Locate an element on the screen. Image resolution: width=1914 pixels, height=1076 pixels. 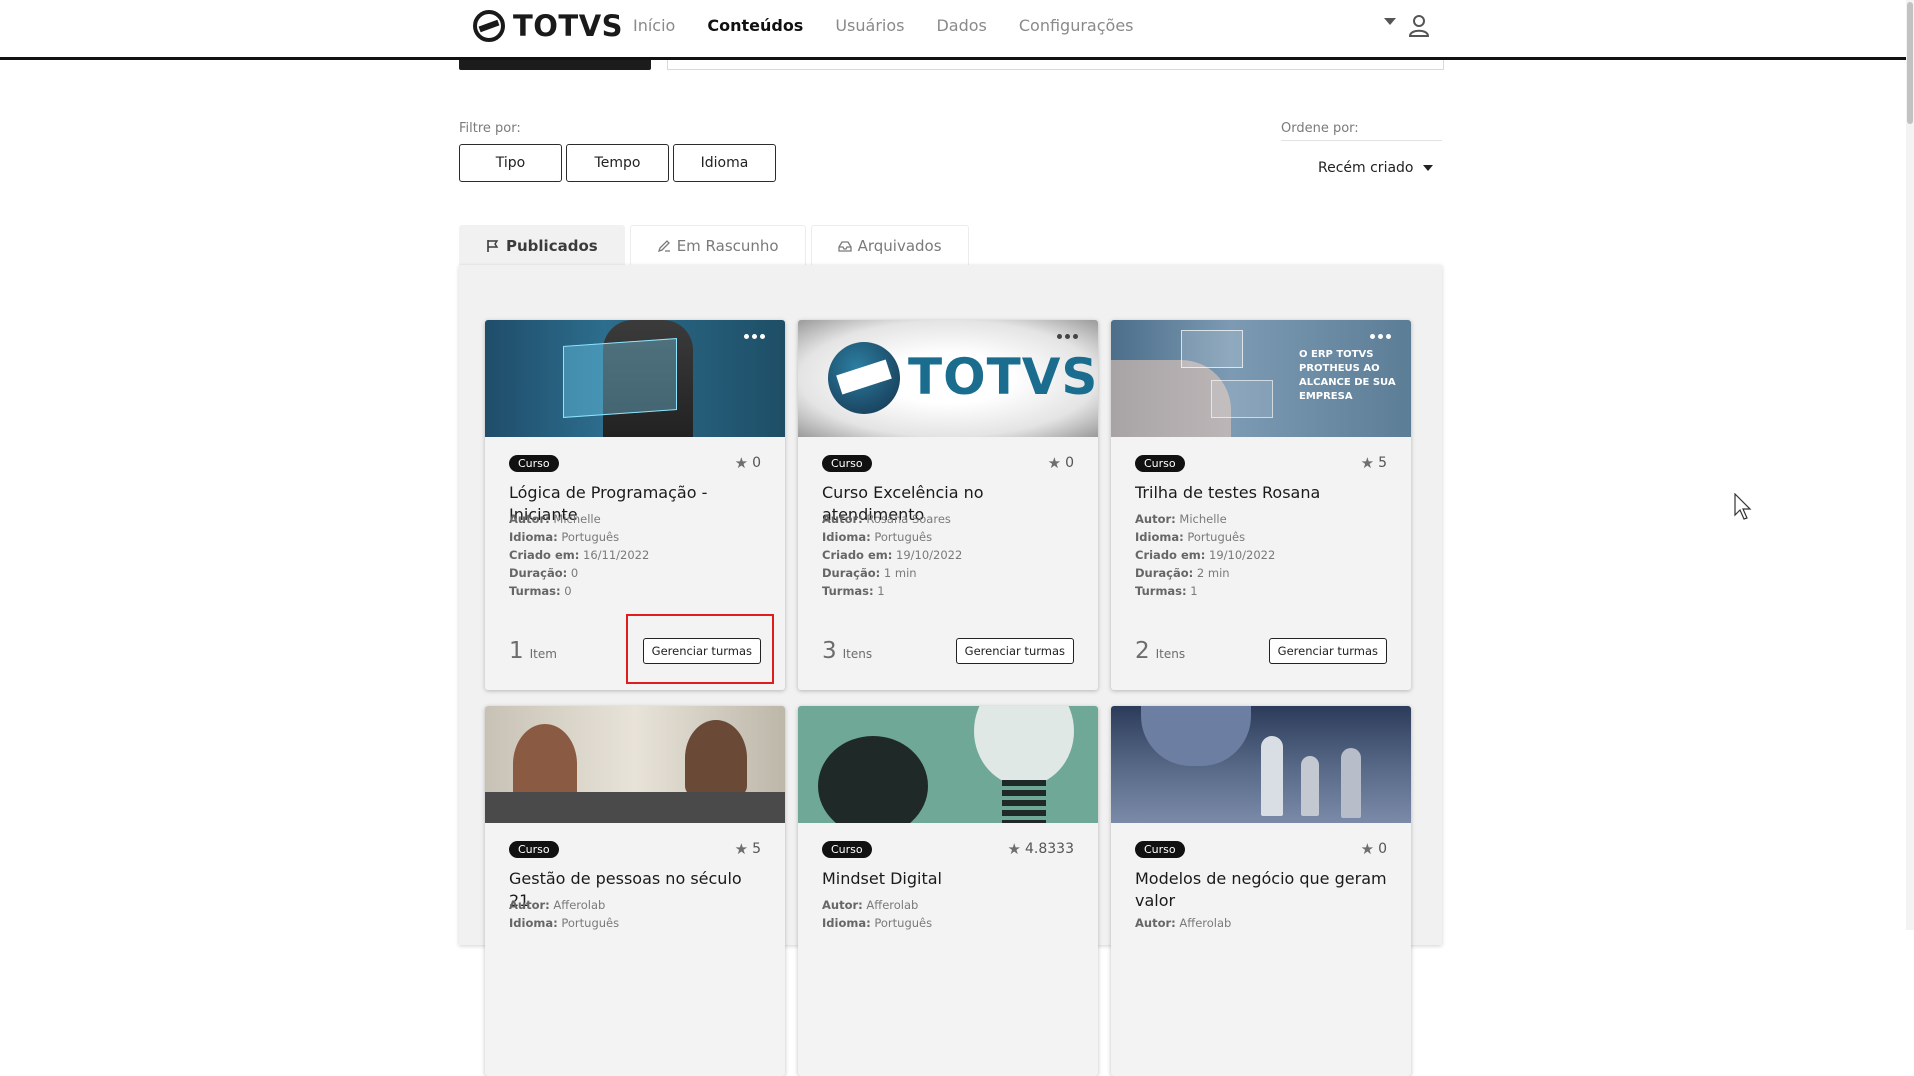
card-meta: Autor: Afferolab Idioma: Português is located at coordinates (564, 914).